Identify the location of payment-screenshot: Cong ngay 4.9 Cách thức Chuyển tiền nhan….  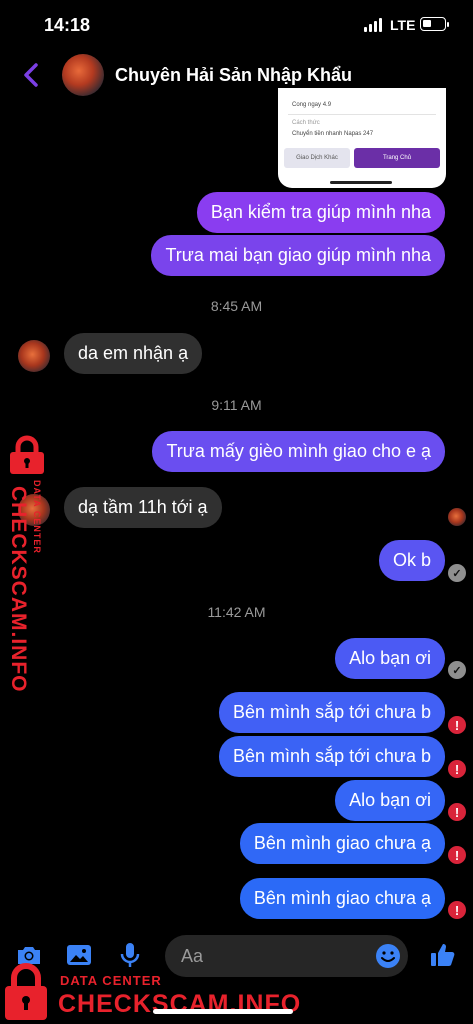
(362, 138).